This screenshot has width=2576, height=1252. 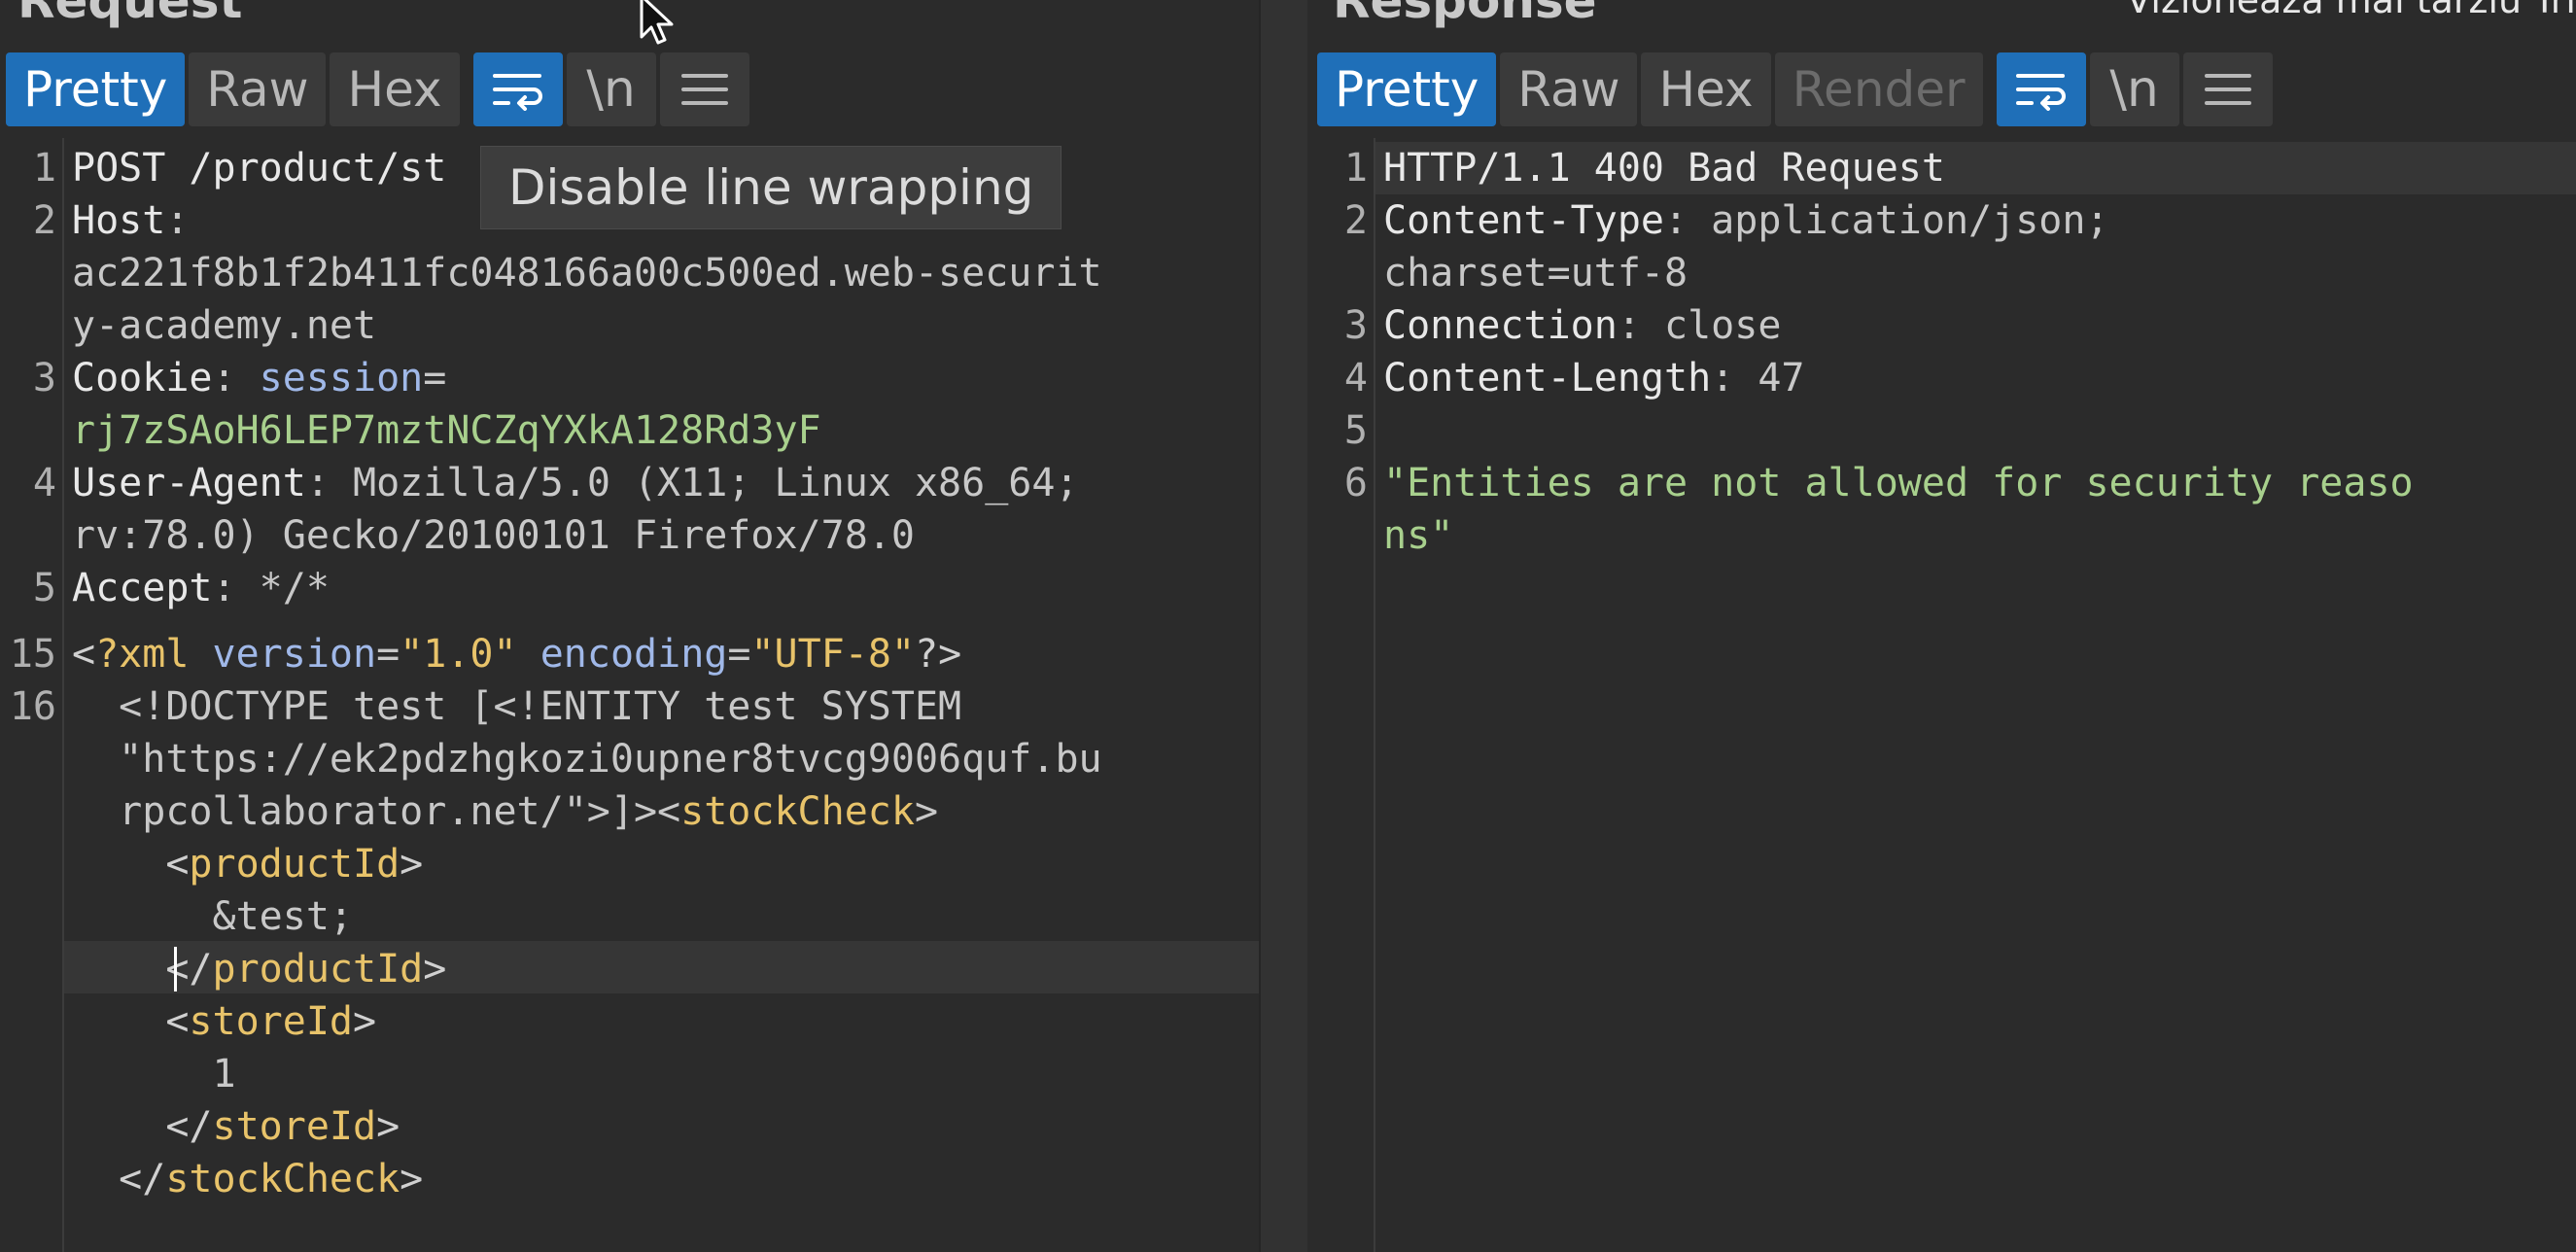 I want to click on request-menu-button, so click(x=704, y=89).